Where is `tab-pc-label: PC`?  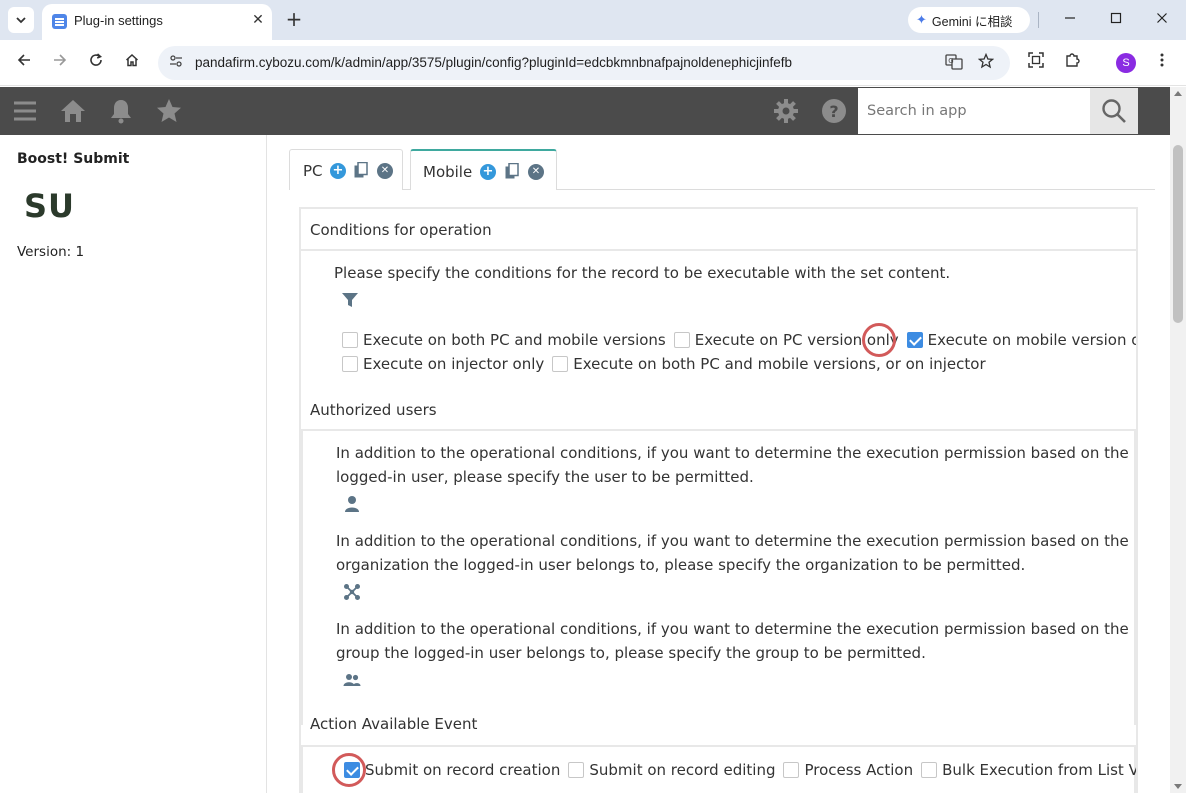 tab-pc-label: PC is located at coordinates (313, 171).